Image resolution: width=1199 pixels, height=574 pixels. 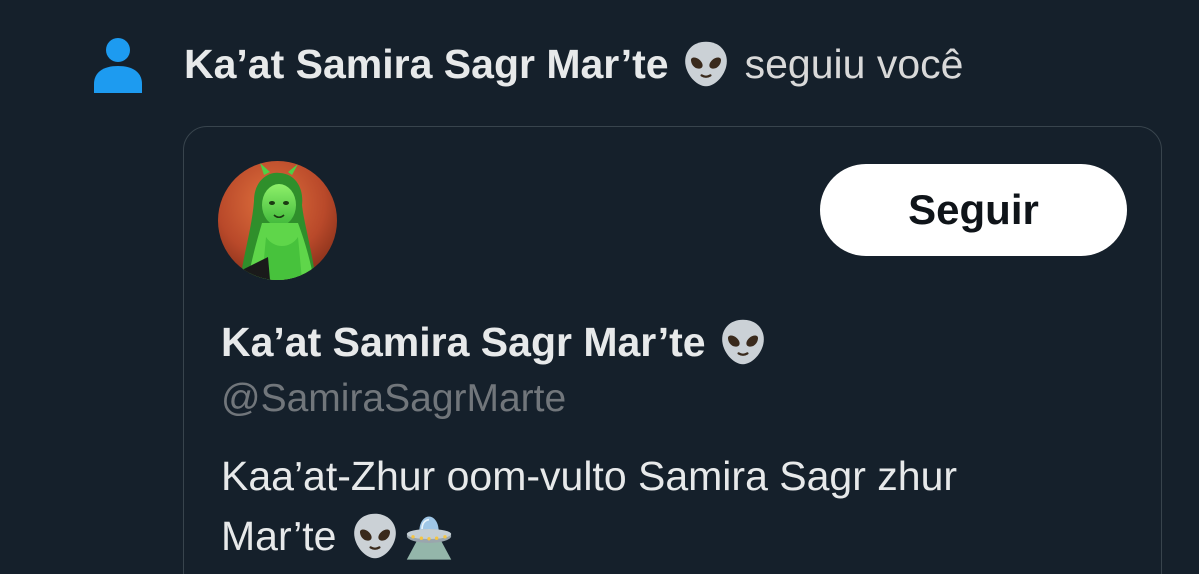 What do you see at coordinates (973, 210) in the screenshot?
I see `follow-button: Seguir` at bounding box center [973, 210].